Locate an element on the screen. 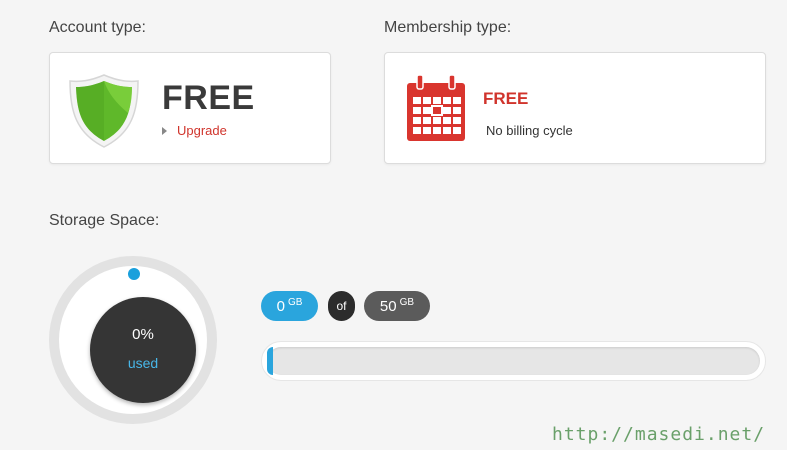 The image size is (787, 450). storage-used-unit: GB is located at coordinates (295, 302).